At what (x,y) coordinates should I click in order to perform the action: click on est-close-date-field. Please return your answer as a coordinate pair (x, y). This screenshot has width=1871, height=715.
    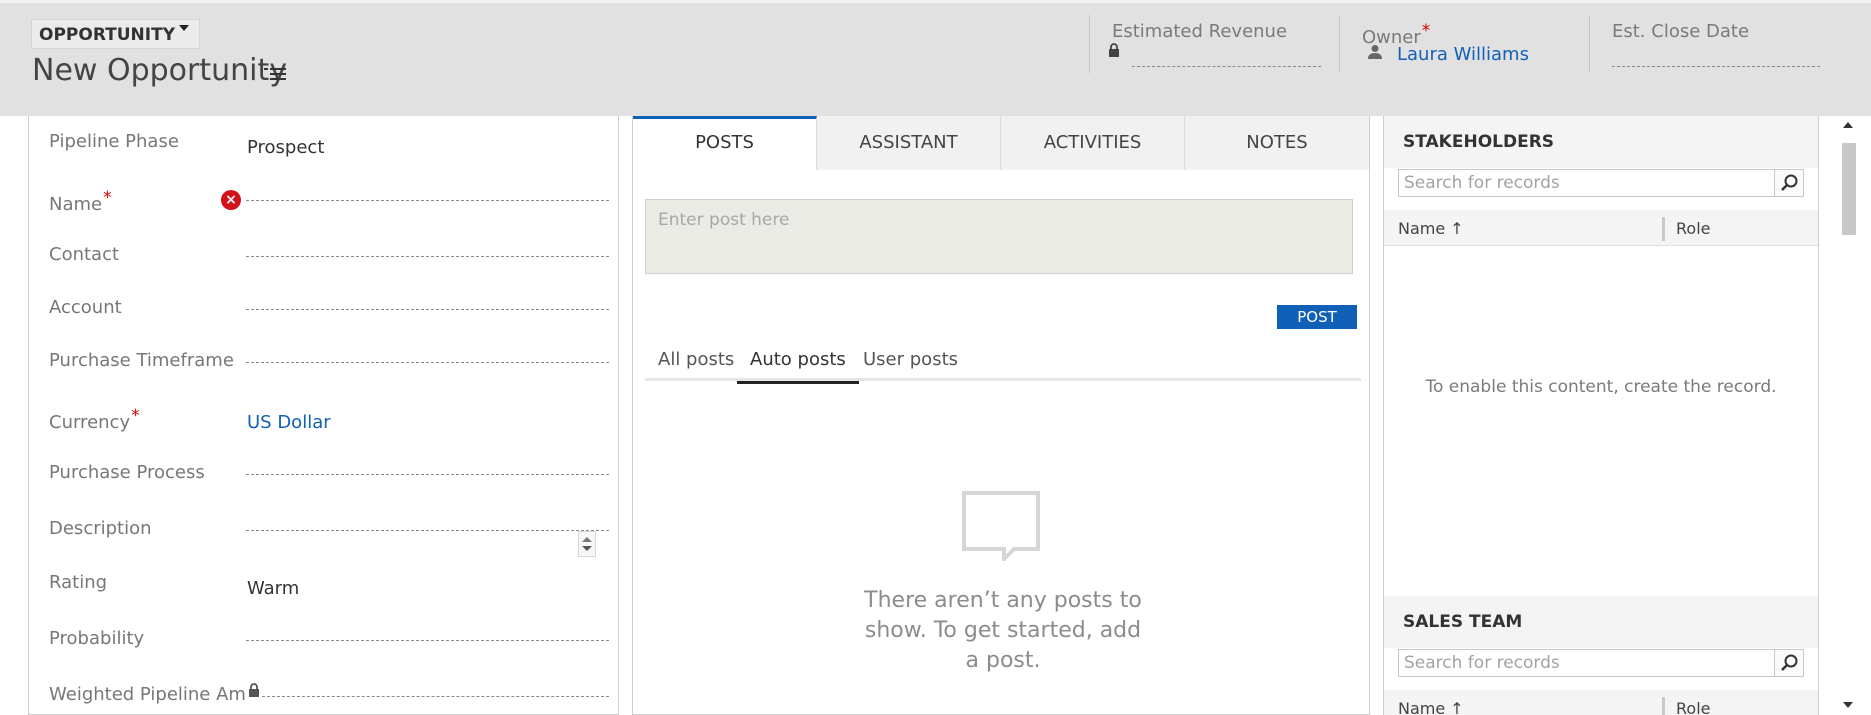
    Looking at the image, I should click on (1716, 59).